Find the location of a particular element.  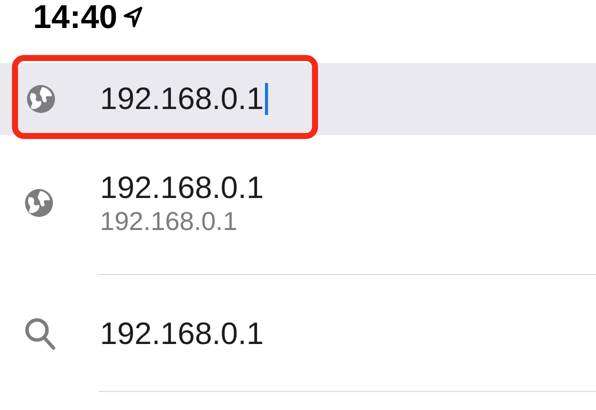

location-arrow-icon is located at coordinates (133, 17).